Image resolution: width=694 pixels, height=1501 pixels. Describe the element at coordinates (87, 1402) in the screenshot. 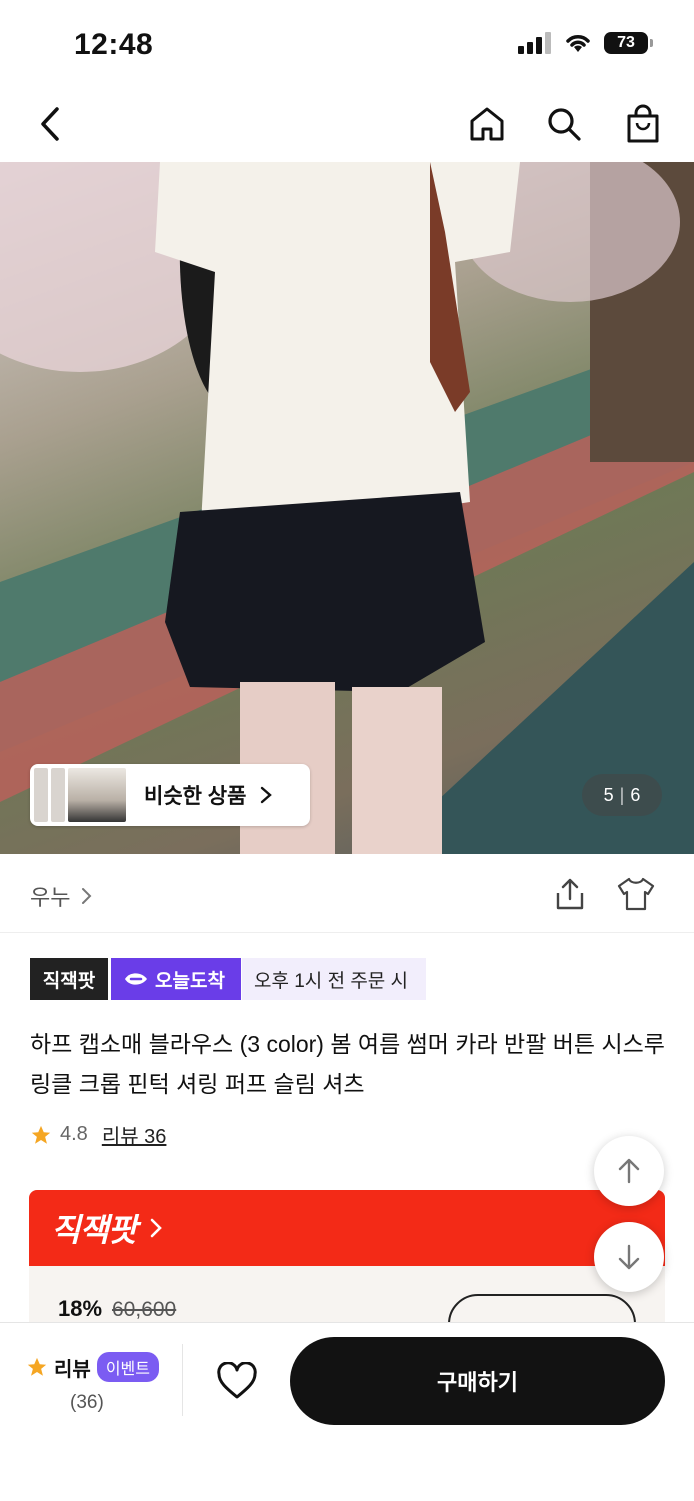

I see `review-count: (36)` at that location.